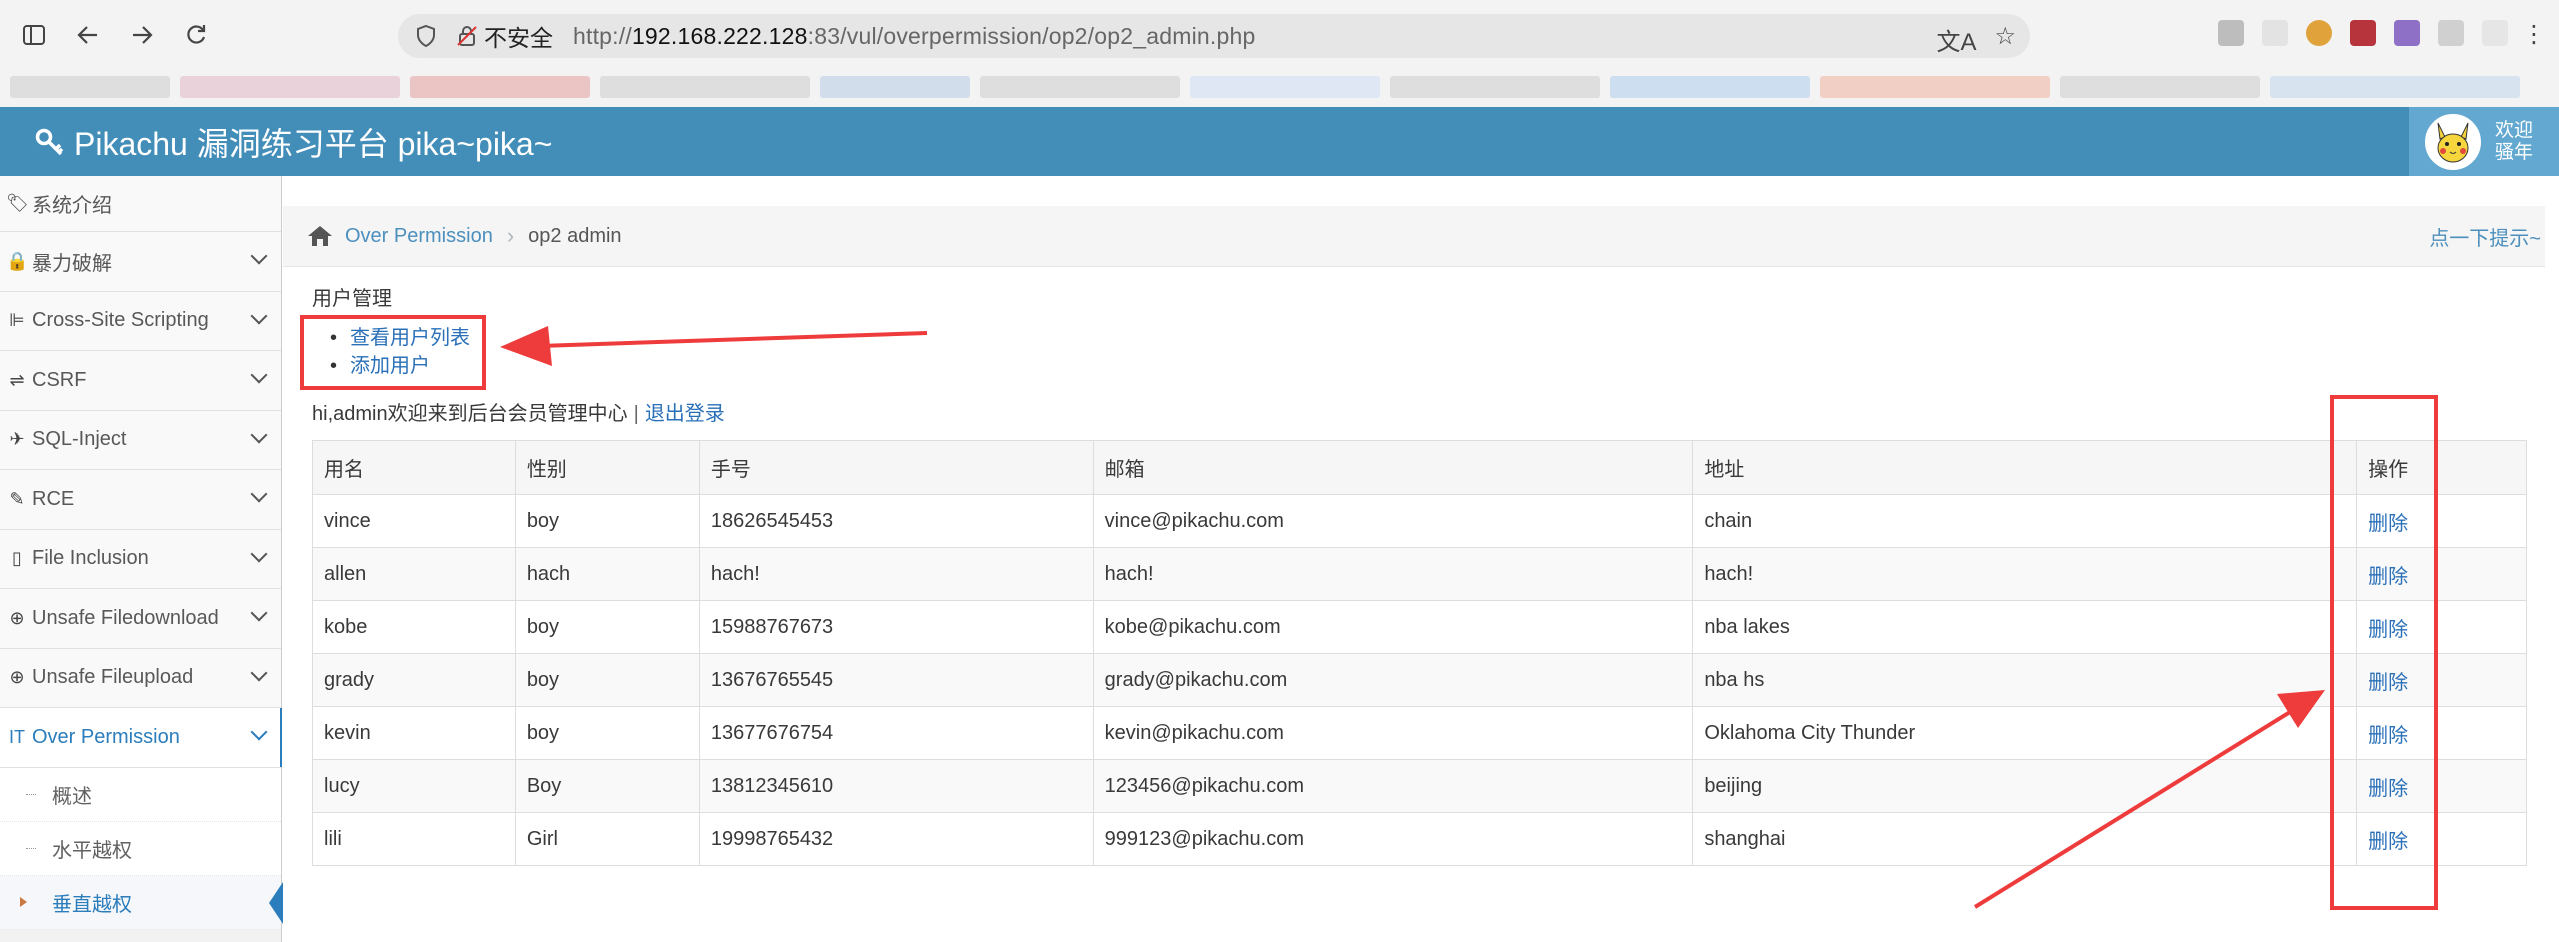  Describe the element at coordinates (685, 414) in the screenshot. I see `logout-link: 退出登录` at that location.